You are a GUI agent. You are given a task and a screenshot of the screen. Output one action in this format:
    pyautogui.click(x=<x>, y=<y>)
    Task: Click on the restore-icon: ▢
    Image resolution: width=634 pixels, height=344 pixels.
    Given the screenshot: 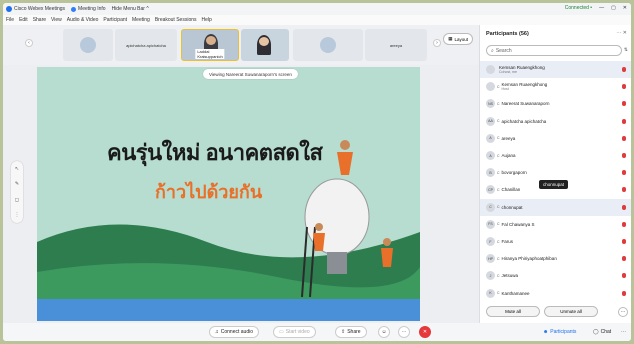 What is the action you would take?
    pyautogui.click(x=613, y=8)
    